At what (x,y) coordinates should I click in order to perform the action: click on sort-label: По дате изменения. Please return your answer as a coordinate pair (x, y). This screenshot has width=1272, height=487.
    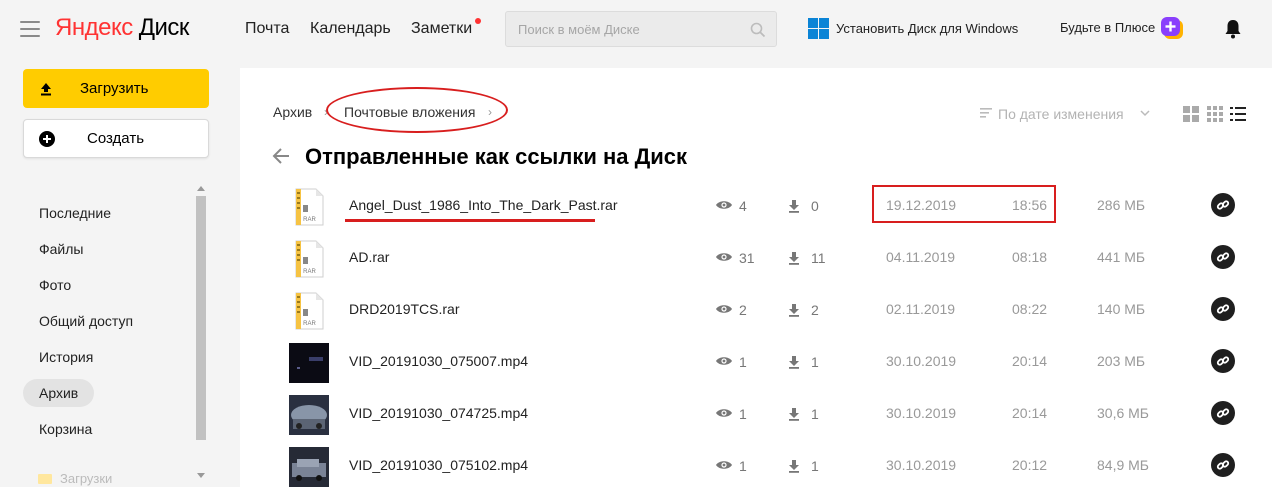
    Looking at the image, I should click on (1061, 114).